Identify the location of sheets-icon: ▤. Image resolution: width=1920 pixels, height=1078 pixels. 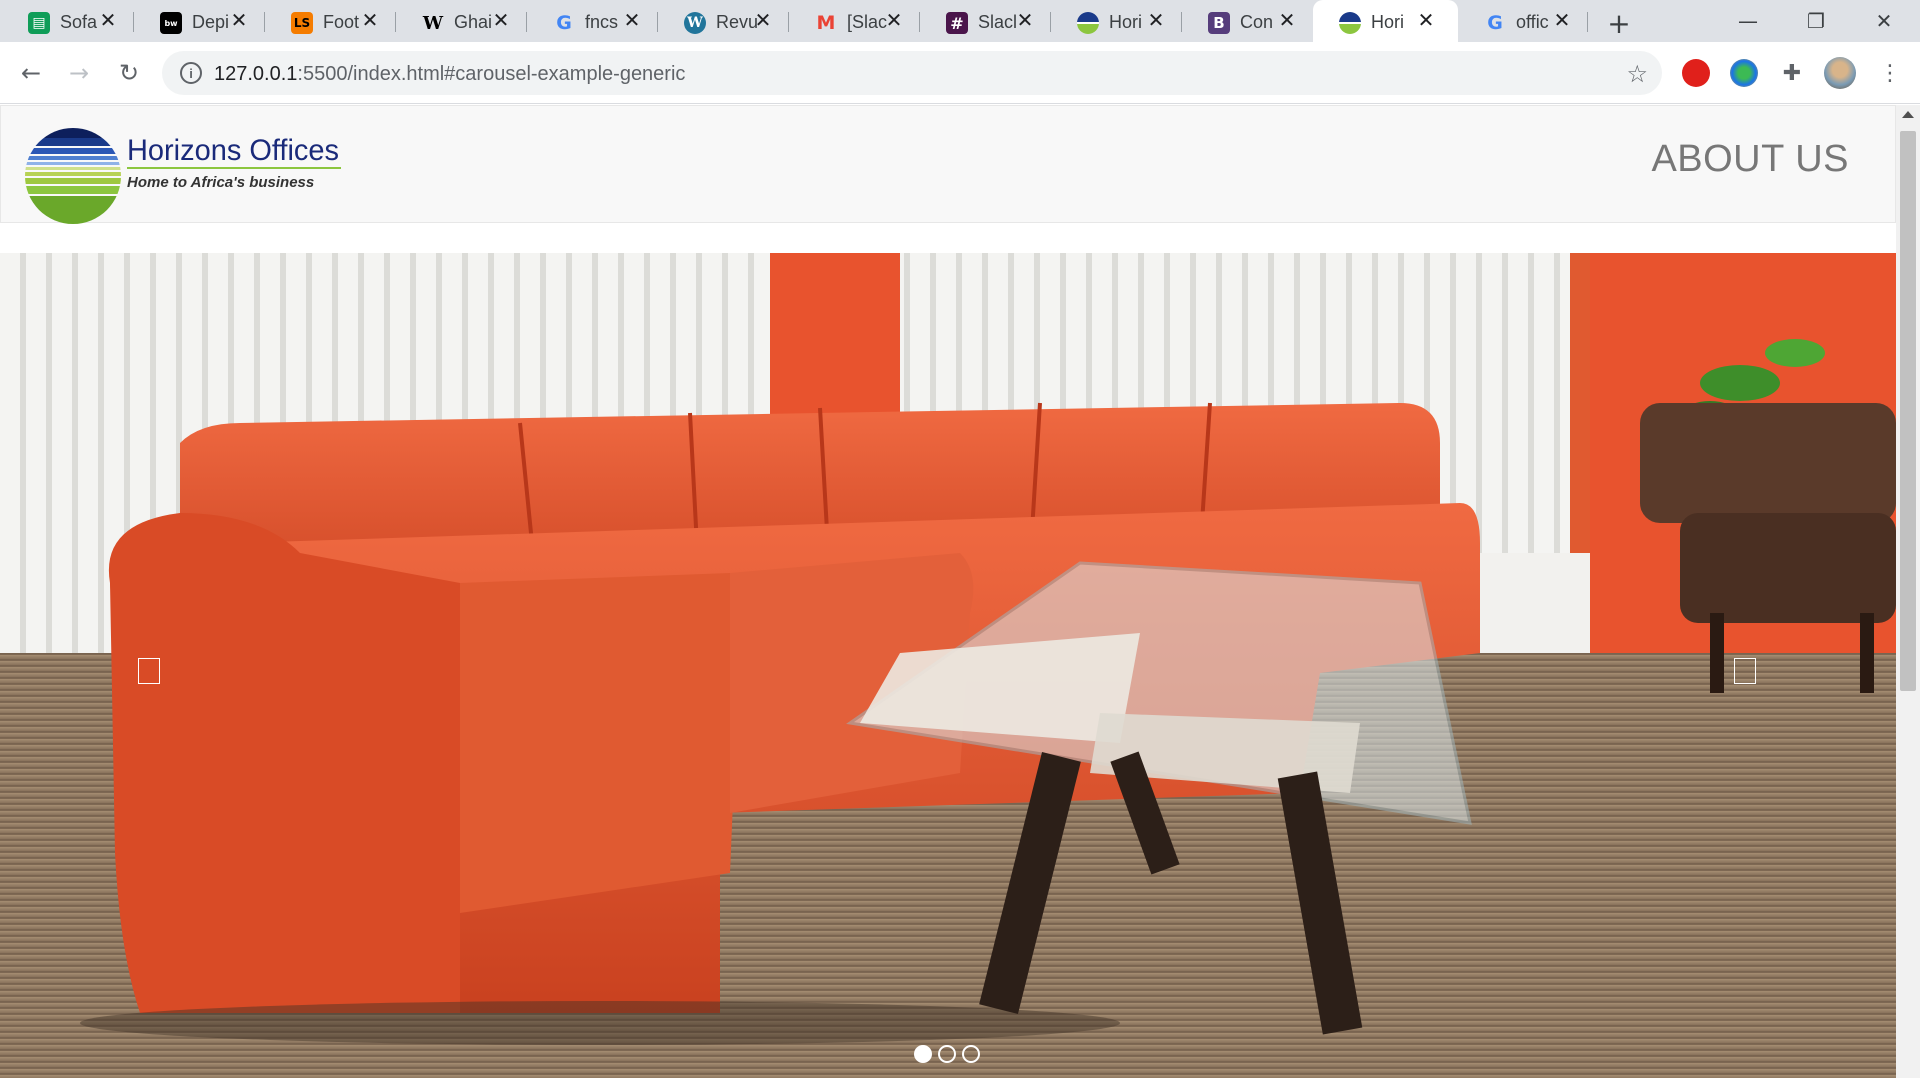
(39, 23).